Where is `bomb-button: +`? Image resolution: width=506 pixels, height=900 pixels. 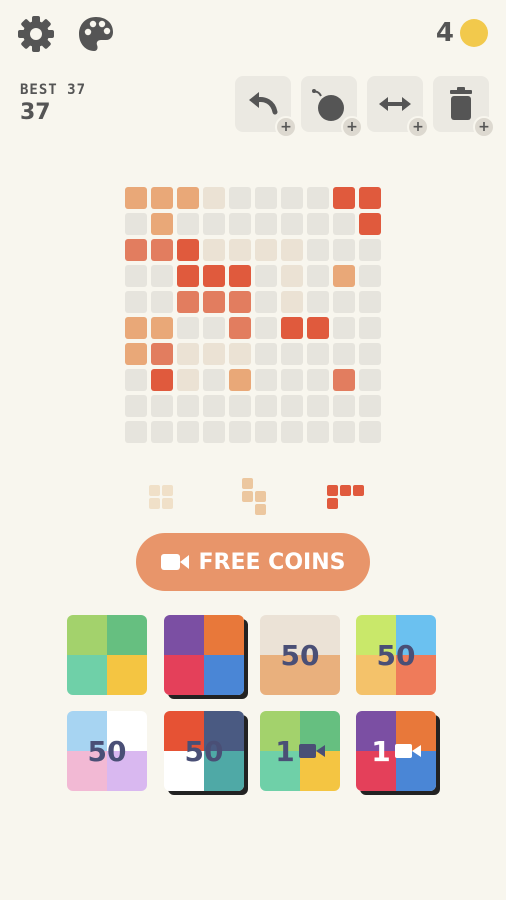 bomb-button: + is located at coordinates (332, 107).